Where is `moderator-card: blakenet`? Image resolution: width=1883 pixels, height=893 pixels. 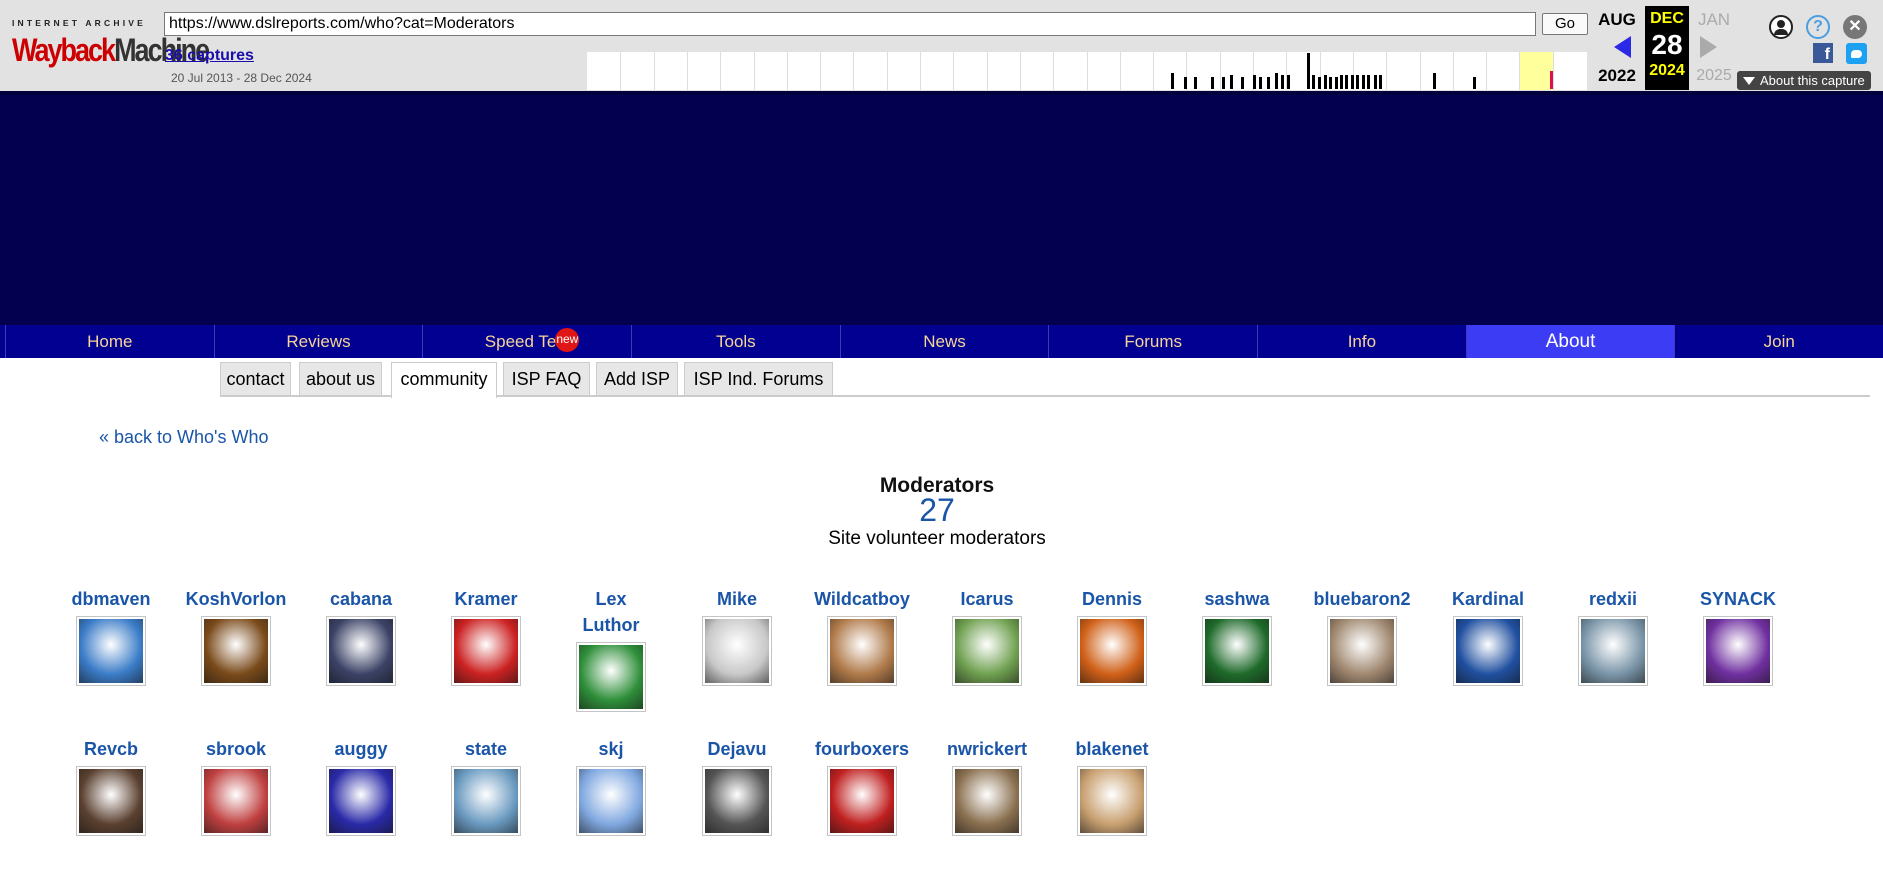 moderator-card: blakenet is located at coordinates (1112, 786).